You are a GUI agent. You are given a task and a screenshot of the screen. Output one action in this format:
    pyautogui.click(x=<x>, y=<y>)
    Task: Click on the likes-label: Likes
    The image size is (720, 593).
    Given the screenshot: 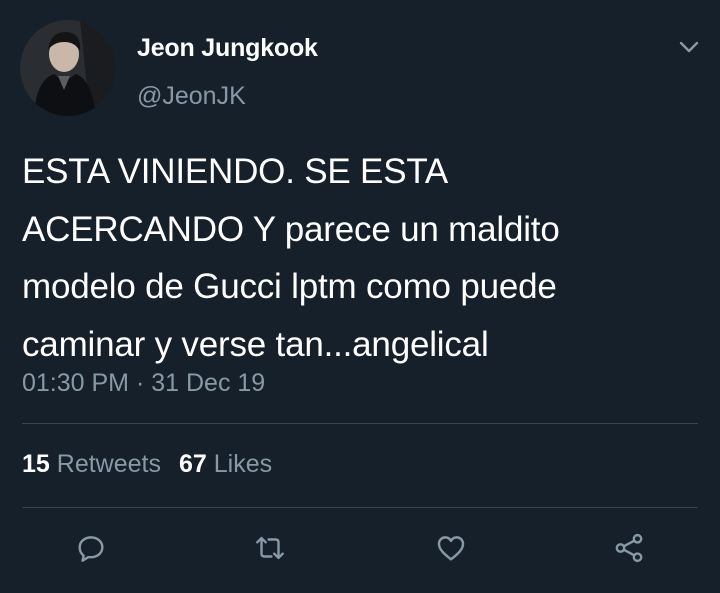 What is the action you would take?
    pyautogui.click(x=243, y=464)
    